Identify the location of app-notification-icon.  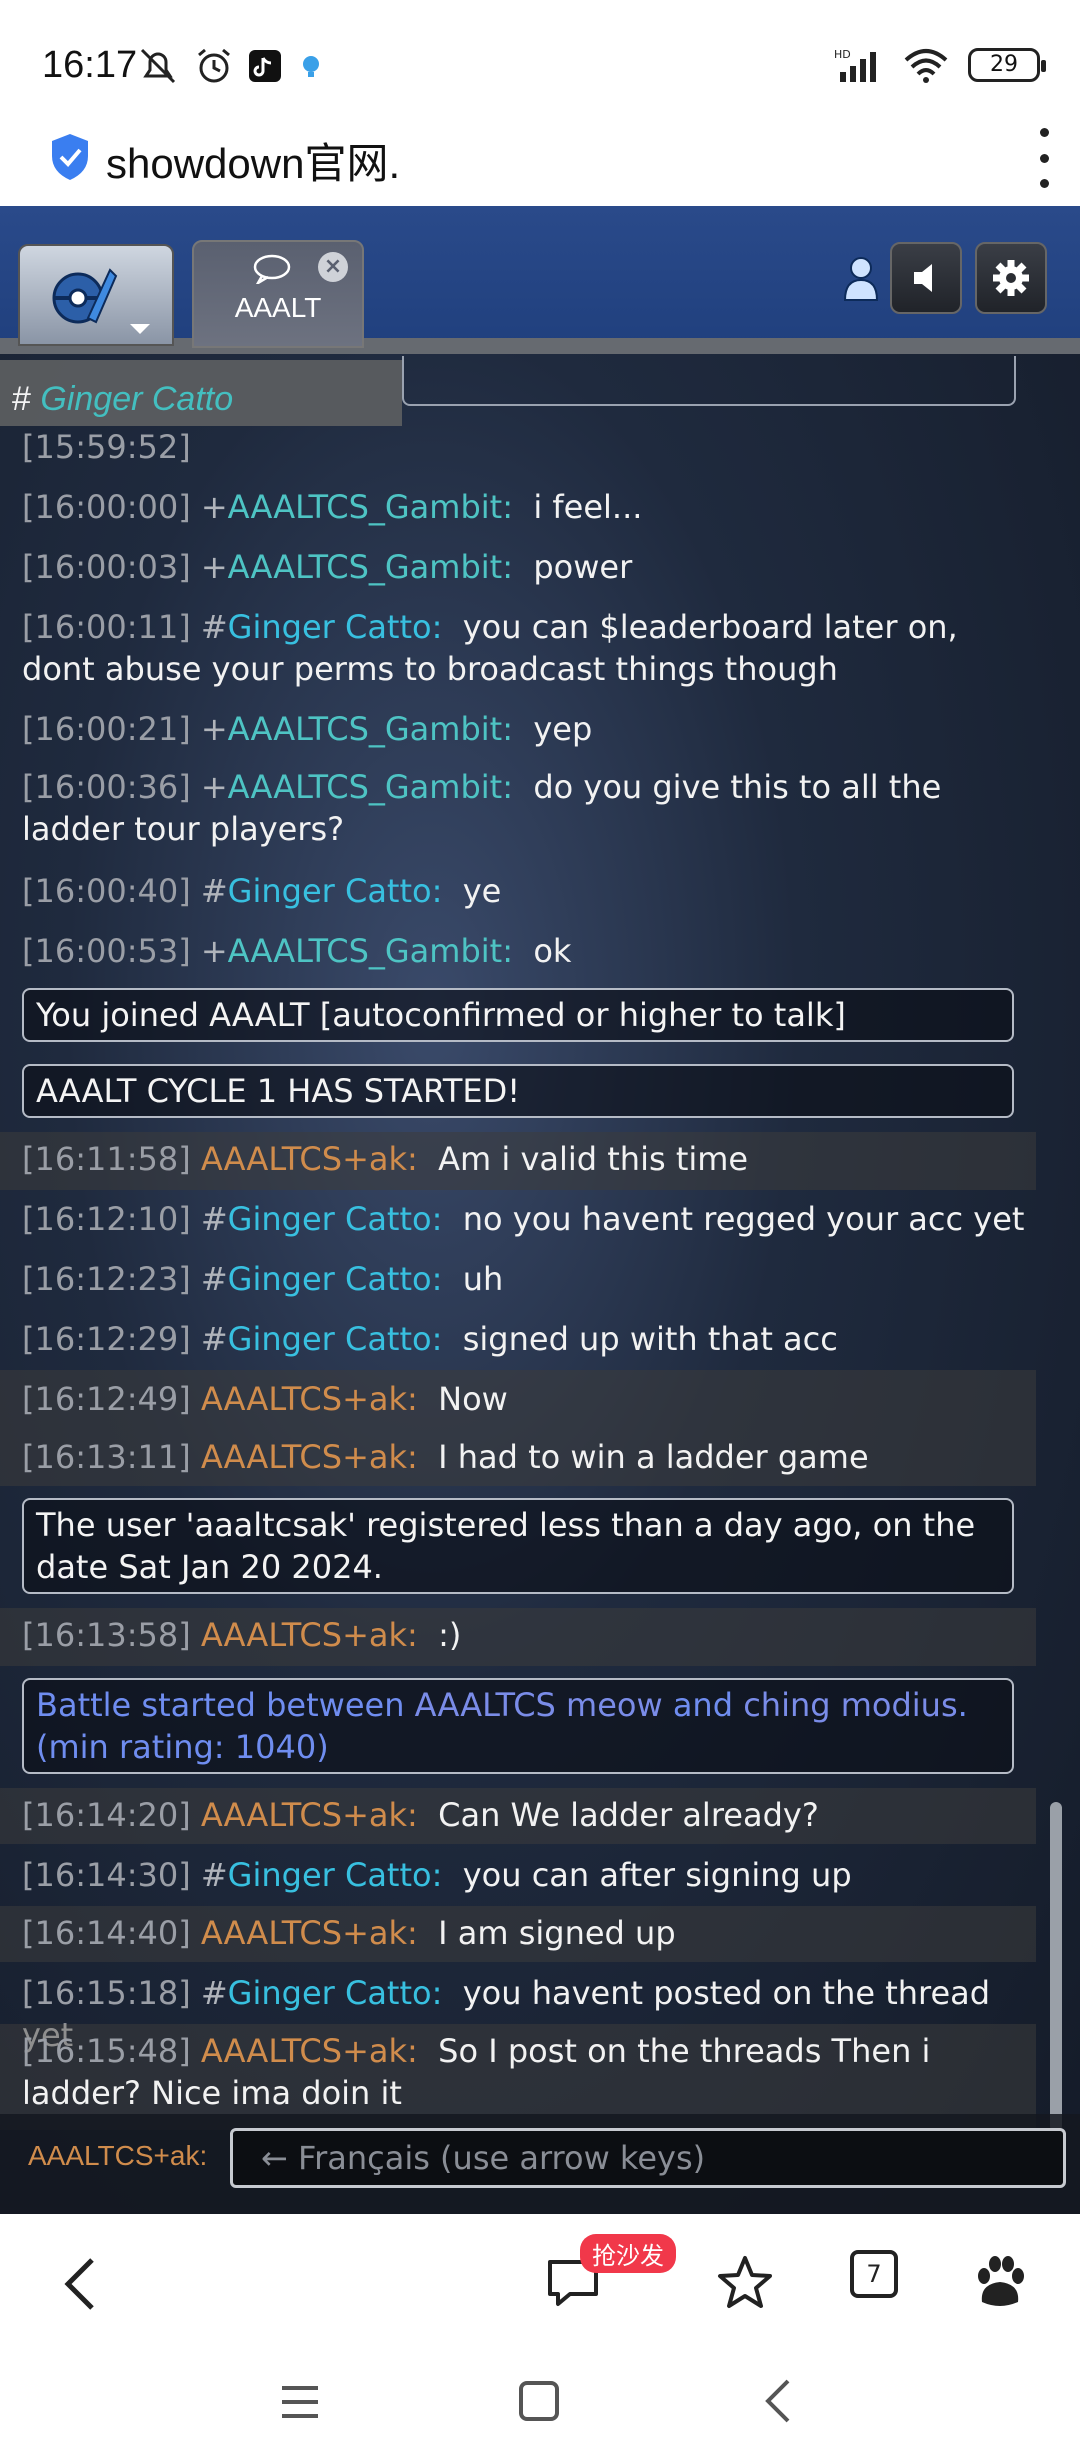
(311, 66).